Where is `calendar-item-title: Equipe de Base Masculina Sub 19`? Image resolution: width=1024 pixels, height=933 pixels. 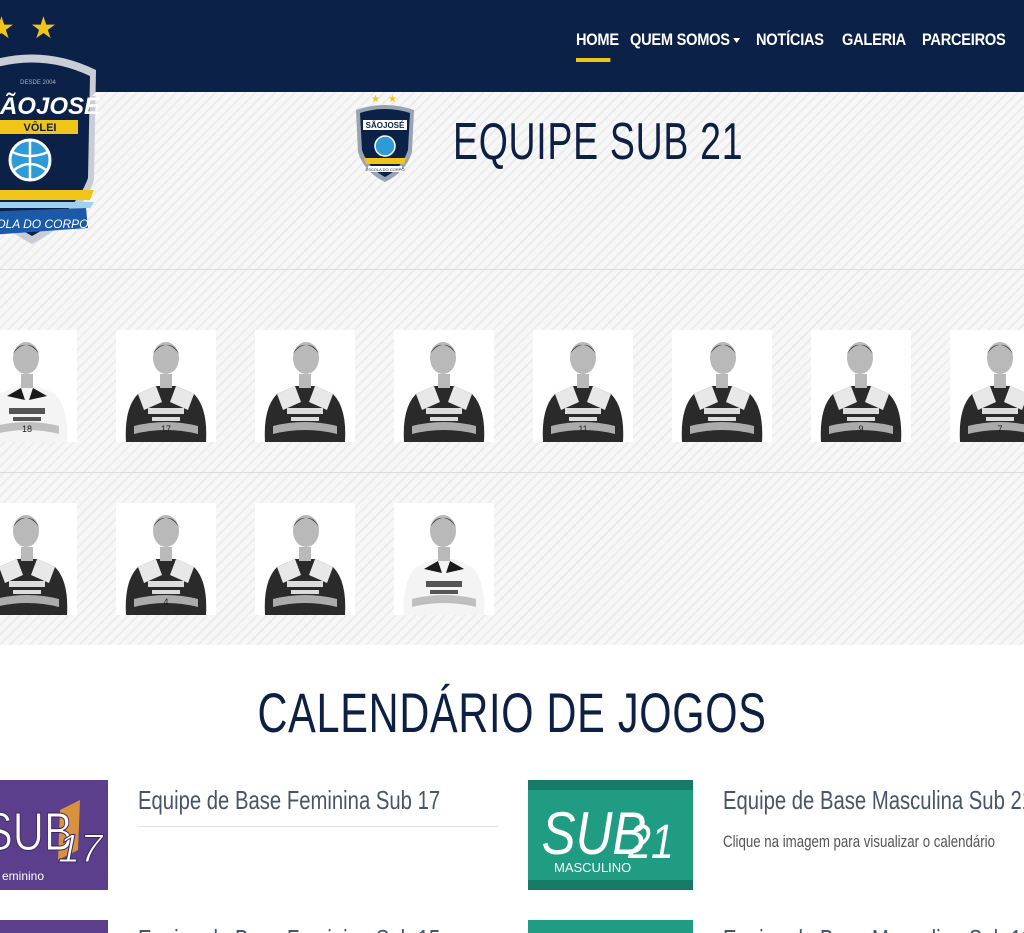
calendar-item-title: Equipe de Base Masculina Sub 19 is located at coordinates (873, 928).